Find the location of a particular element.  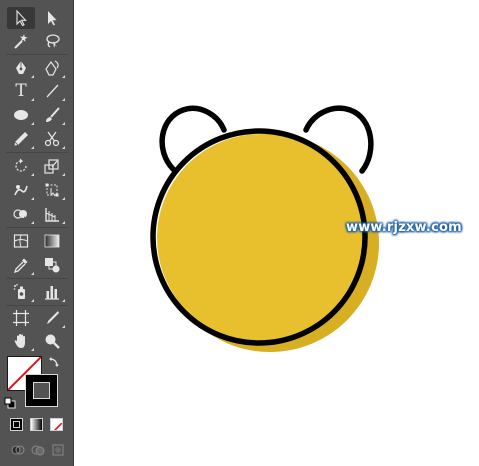

draw-normal-icon is located at coordinates (18, 450).